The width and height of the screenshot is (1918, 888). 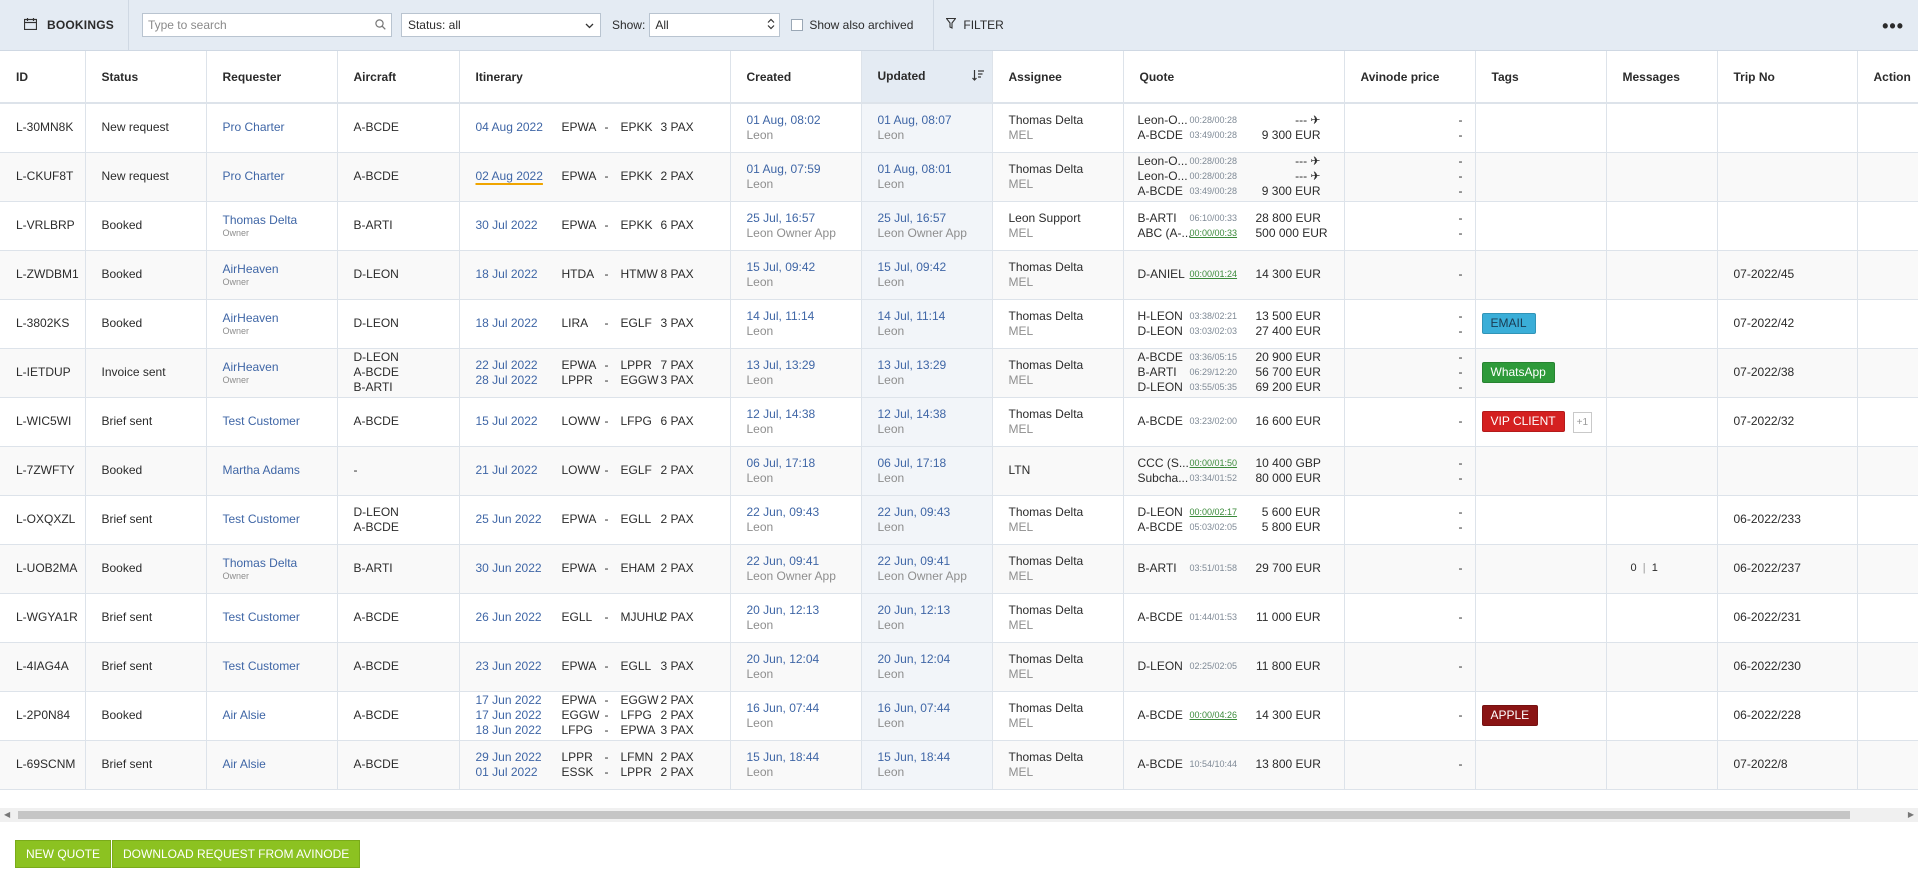 What do you see at coordinates (280, 470) in the screenshot?
I see `requester-link: Martha Adams` at bounding box center [280, 470].